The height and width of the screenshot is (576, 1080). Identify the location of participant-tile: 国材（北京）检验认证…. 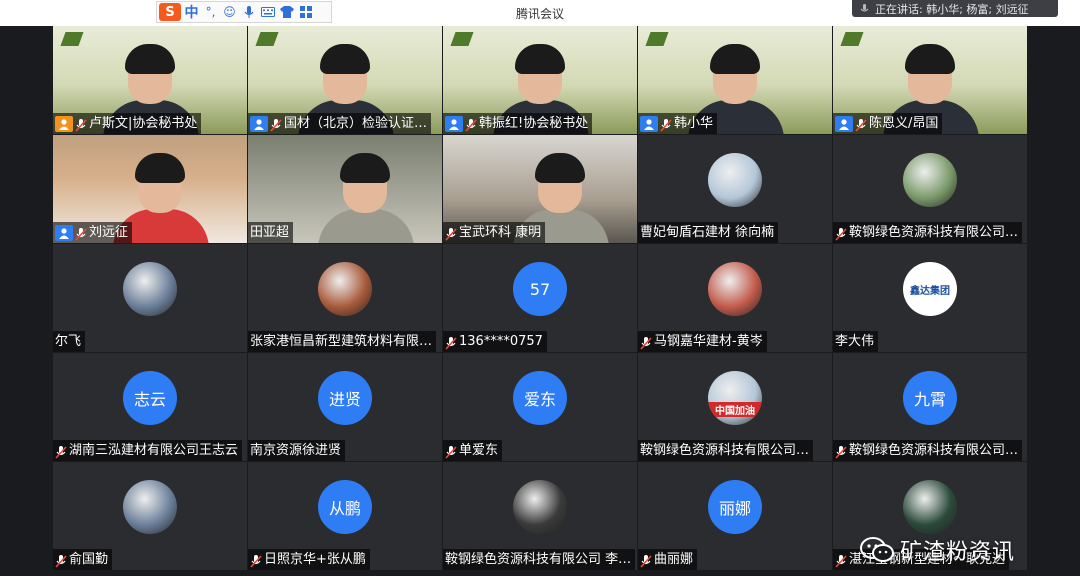
(345, 80).